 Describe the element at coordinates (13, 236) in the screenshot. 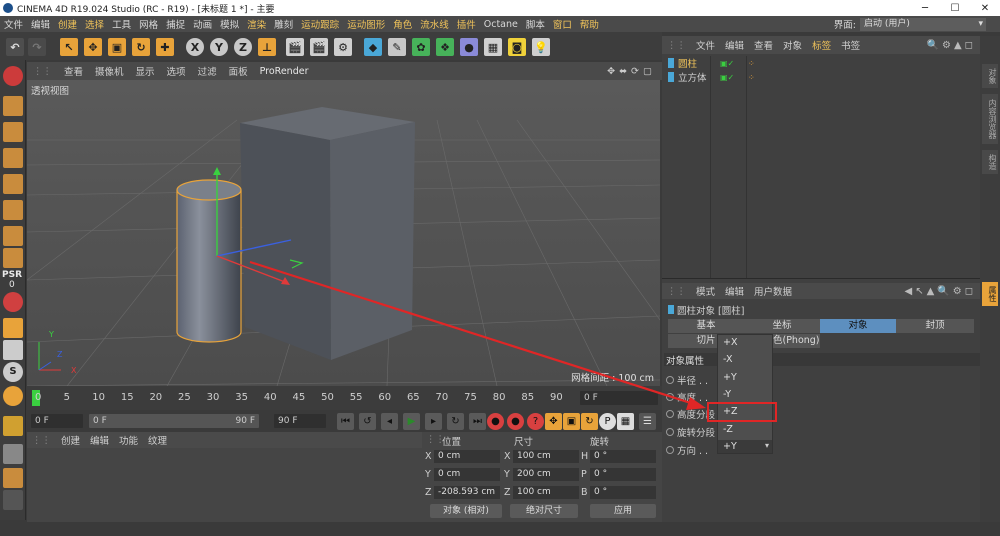

I see `polygons-mode-icon` at that location.